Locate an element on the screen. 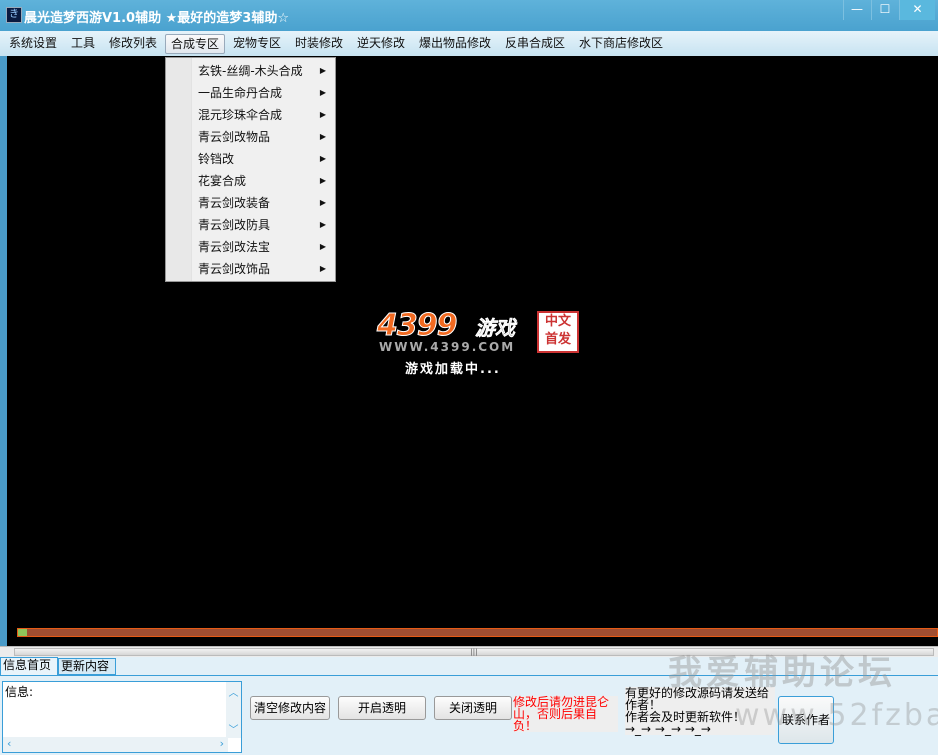 Image resolution: width=938 pixels, height=755 pixels. dropdown-item: 铃铛改 ▶ is located at coordinates (250, 159).